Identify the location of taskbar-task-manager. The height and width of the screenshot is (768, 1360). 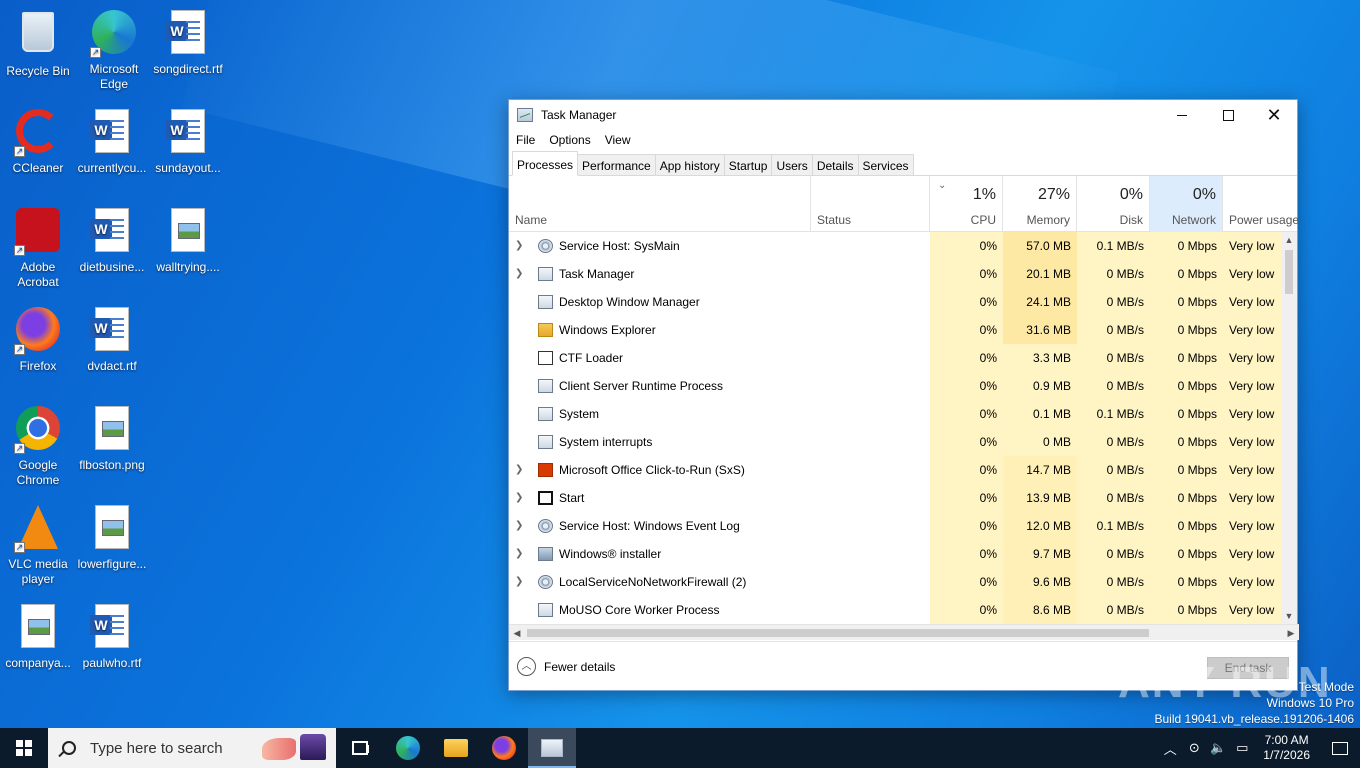
(552, 748).